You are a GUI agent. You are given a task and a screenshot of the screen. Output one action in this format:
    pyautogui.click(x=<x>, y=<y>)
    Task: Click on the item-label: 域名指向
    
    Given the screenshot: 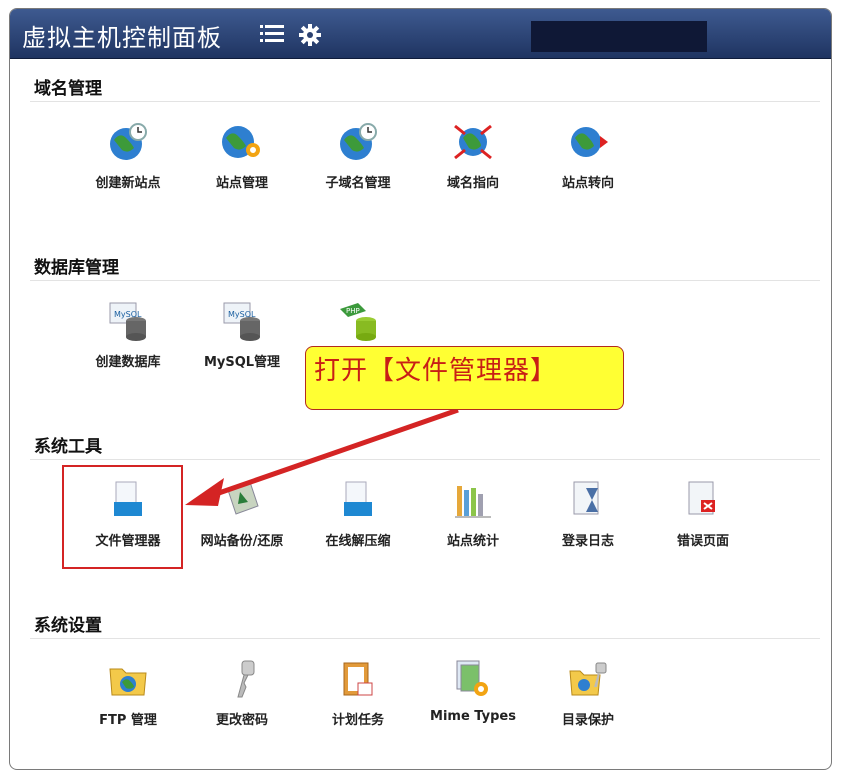 What is the action you would take?
    pyautogui.click(x=472, y=183)
    